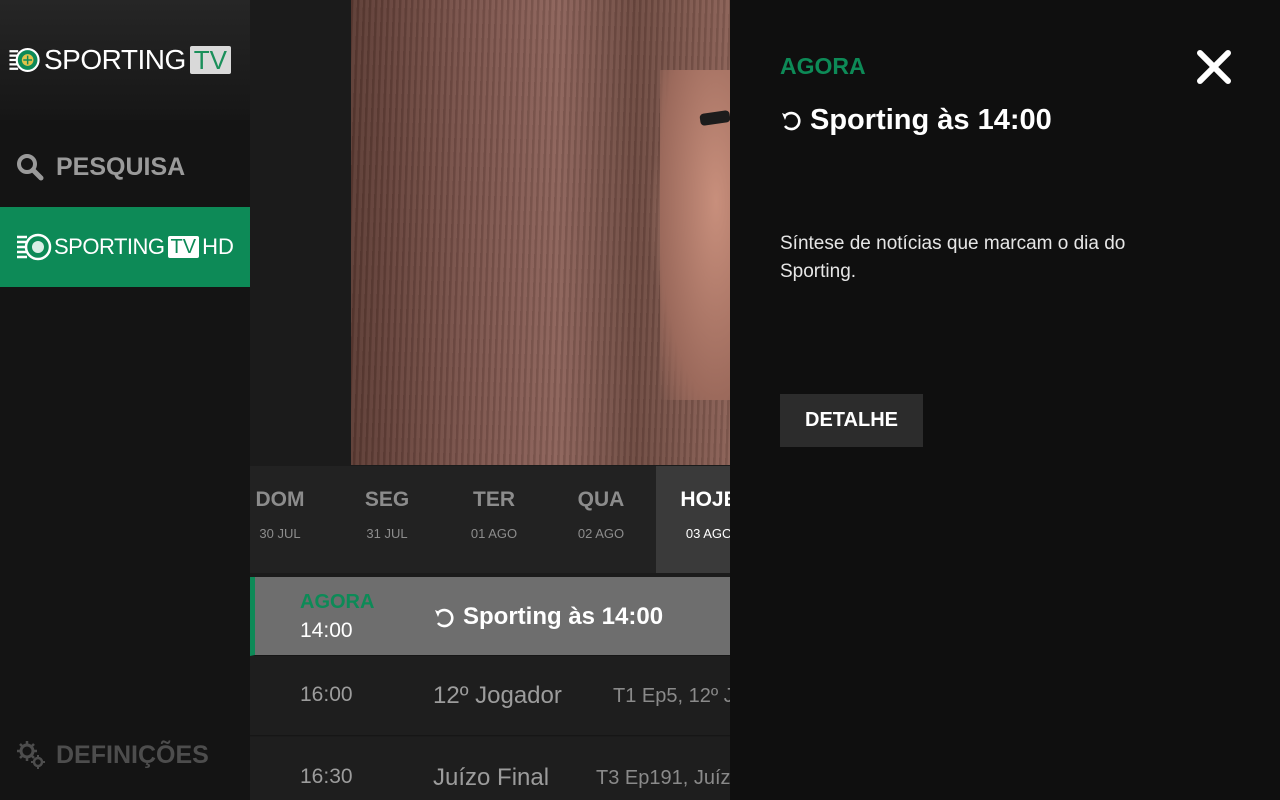 The width and height of the screenshot is (1280, 800). What do you see at coordinates (601, 499) in the screenshot?
I see `day-name: QUA` at bounding box center [601, 499].